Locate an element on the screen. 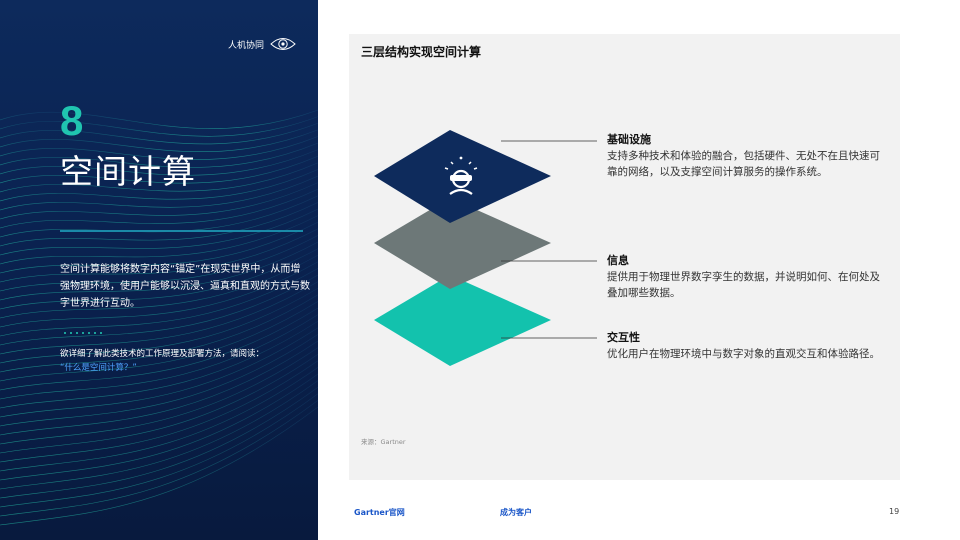 The image size is (960, 540). layer-interactivity-diamond is located at coordinates (462, 320).